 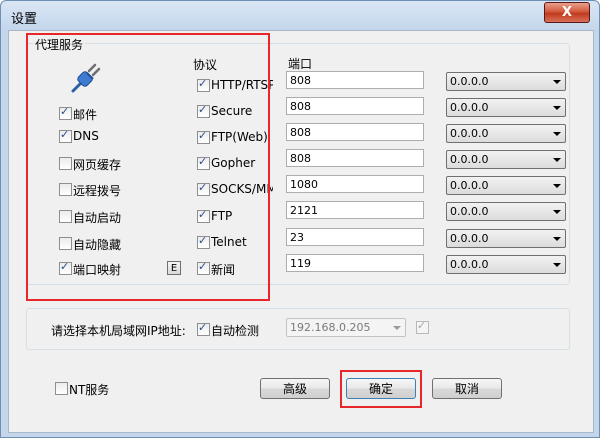 I want to click on address-select-secure: 0.0.0.0, so click(x=506, y=107).